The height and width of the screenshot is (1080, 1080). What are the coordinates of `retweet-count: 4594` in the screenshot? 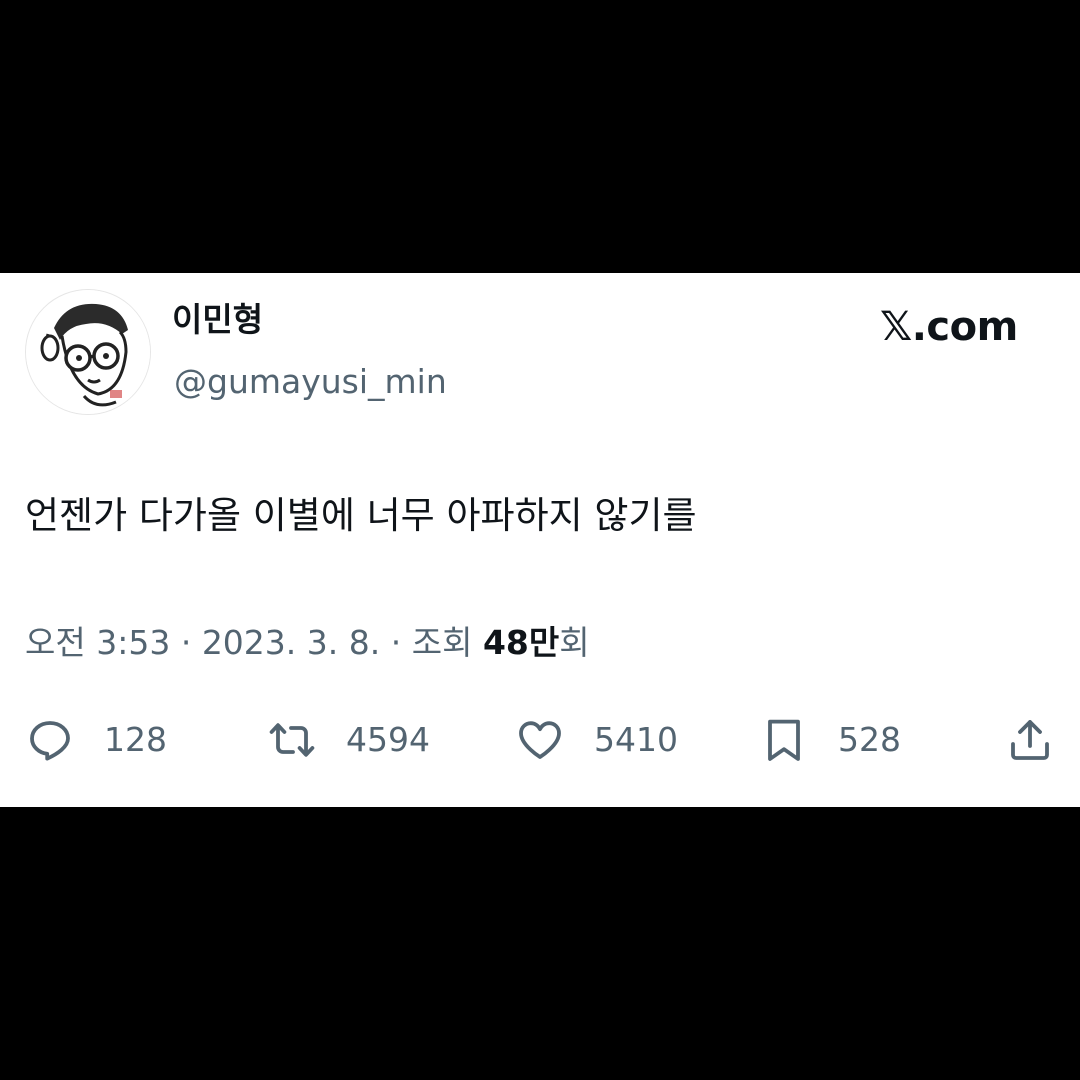 It's located at (388, 739).